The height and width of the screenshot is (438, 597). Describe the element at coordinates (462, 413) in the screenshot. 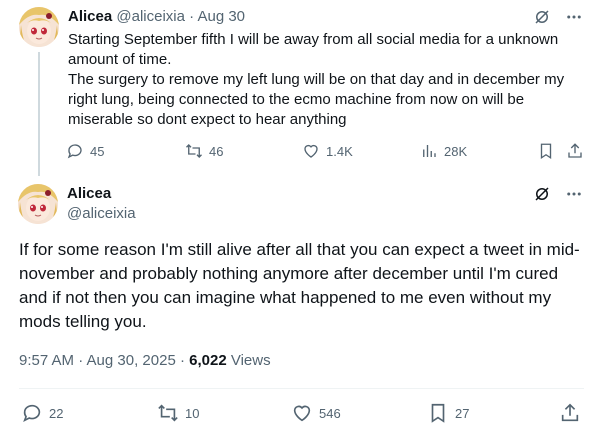

I see `bookmark-count: 27` at that location.